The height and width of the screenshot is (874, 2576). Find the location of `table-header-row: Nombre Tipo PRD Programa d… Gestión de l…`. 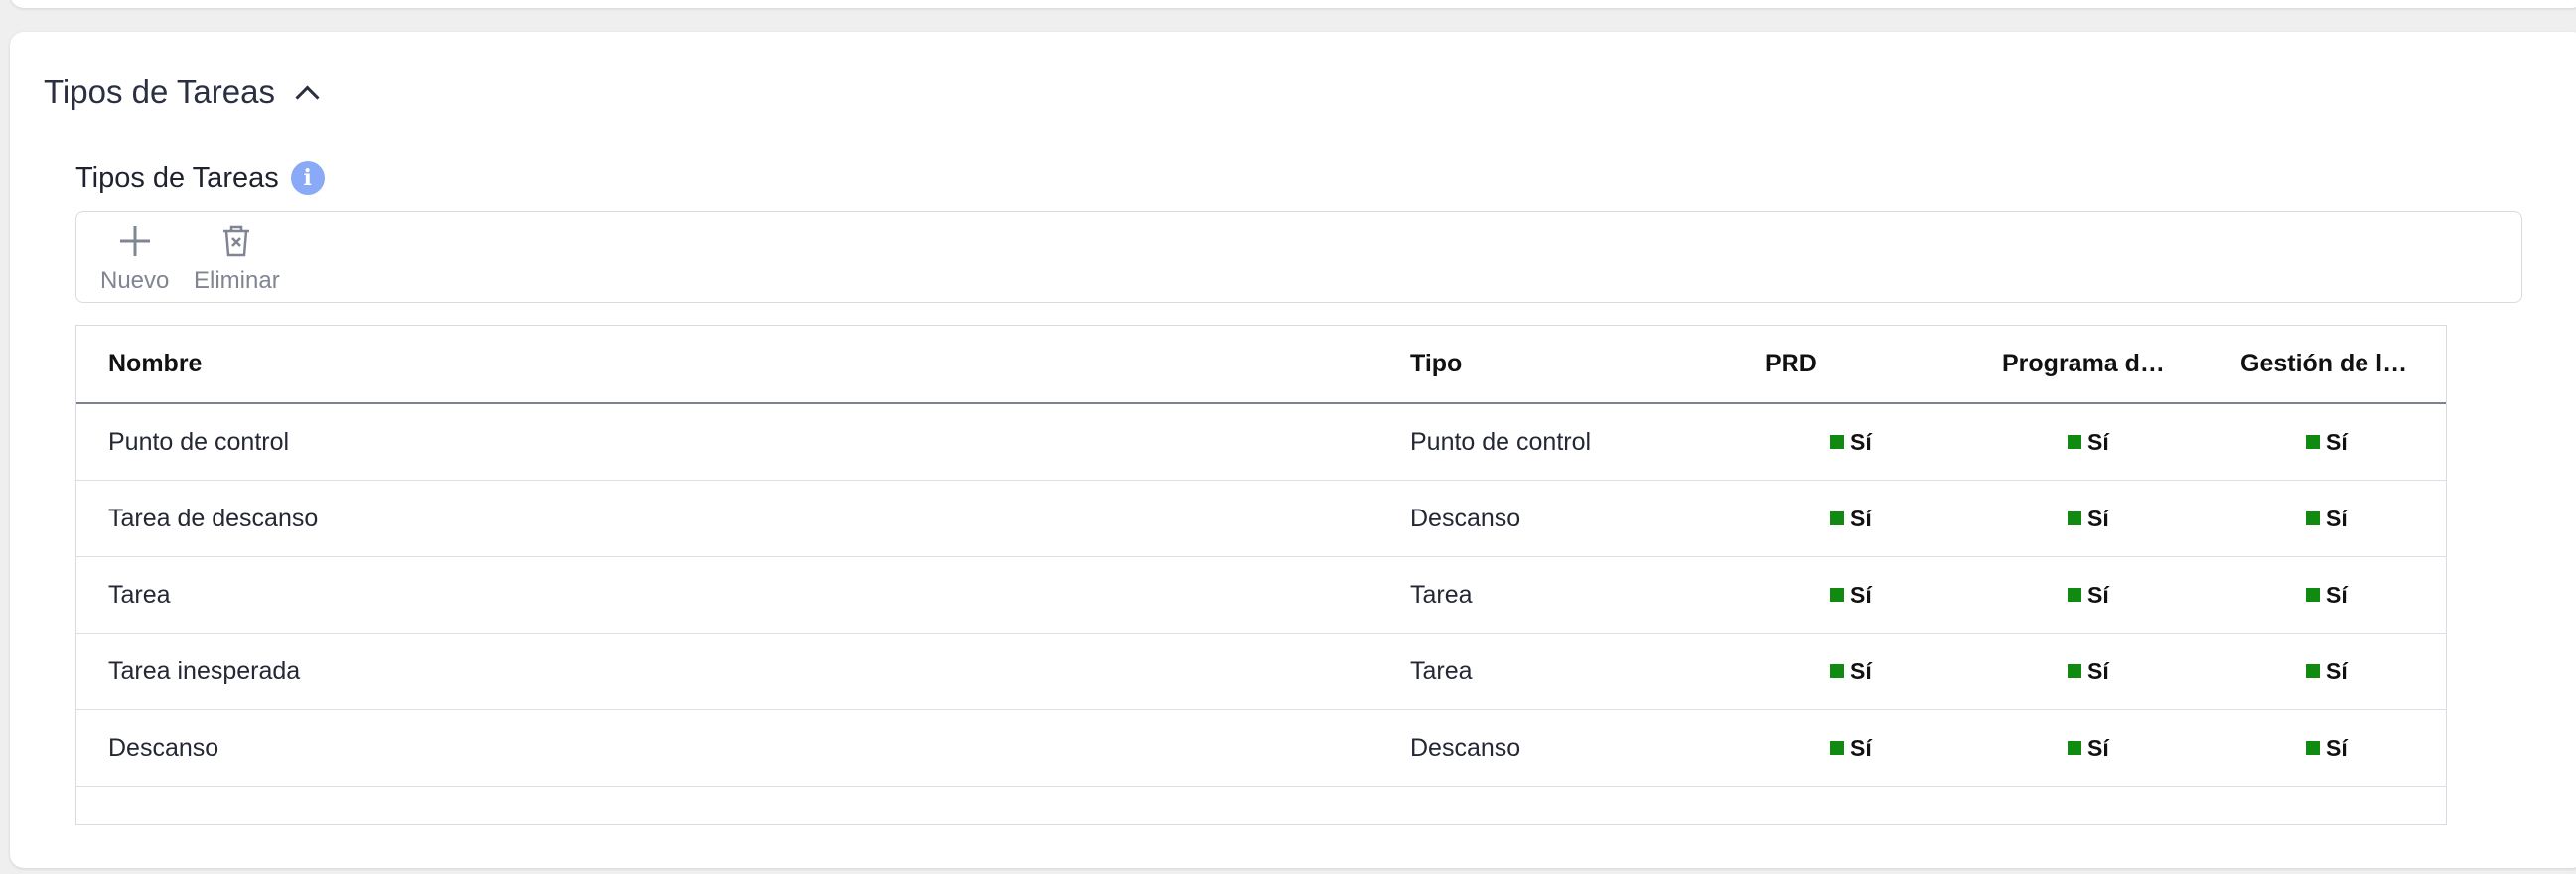

table-header-row: Nombre Tipo PRD Programa d… Gestión de l… is located at coordinates (1261, 365).